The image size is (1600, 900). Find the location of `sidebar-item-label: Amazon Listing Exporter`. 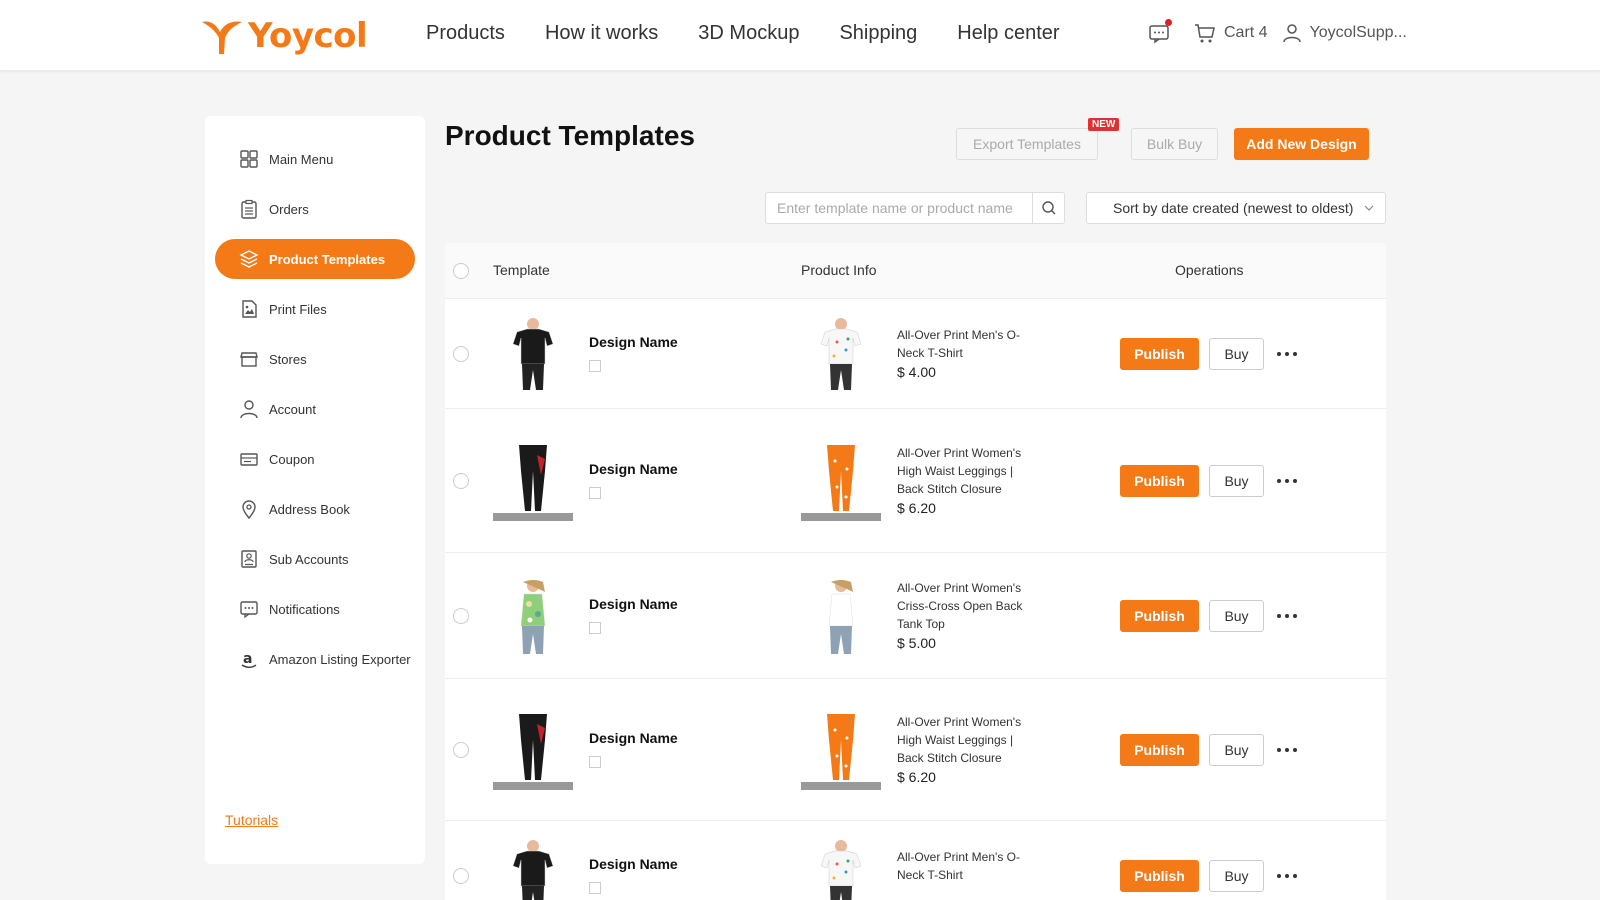

sidebar-item-label: Amazon Listing Exporter is located at coordinates (340, 659).